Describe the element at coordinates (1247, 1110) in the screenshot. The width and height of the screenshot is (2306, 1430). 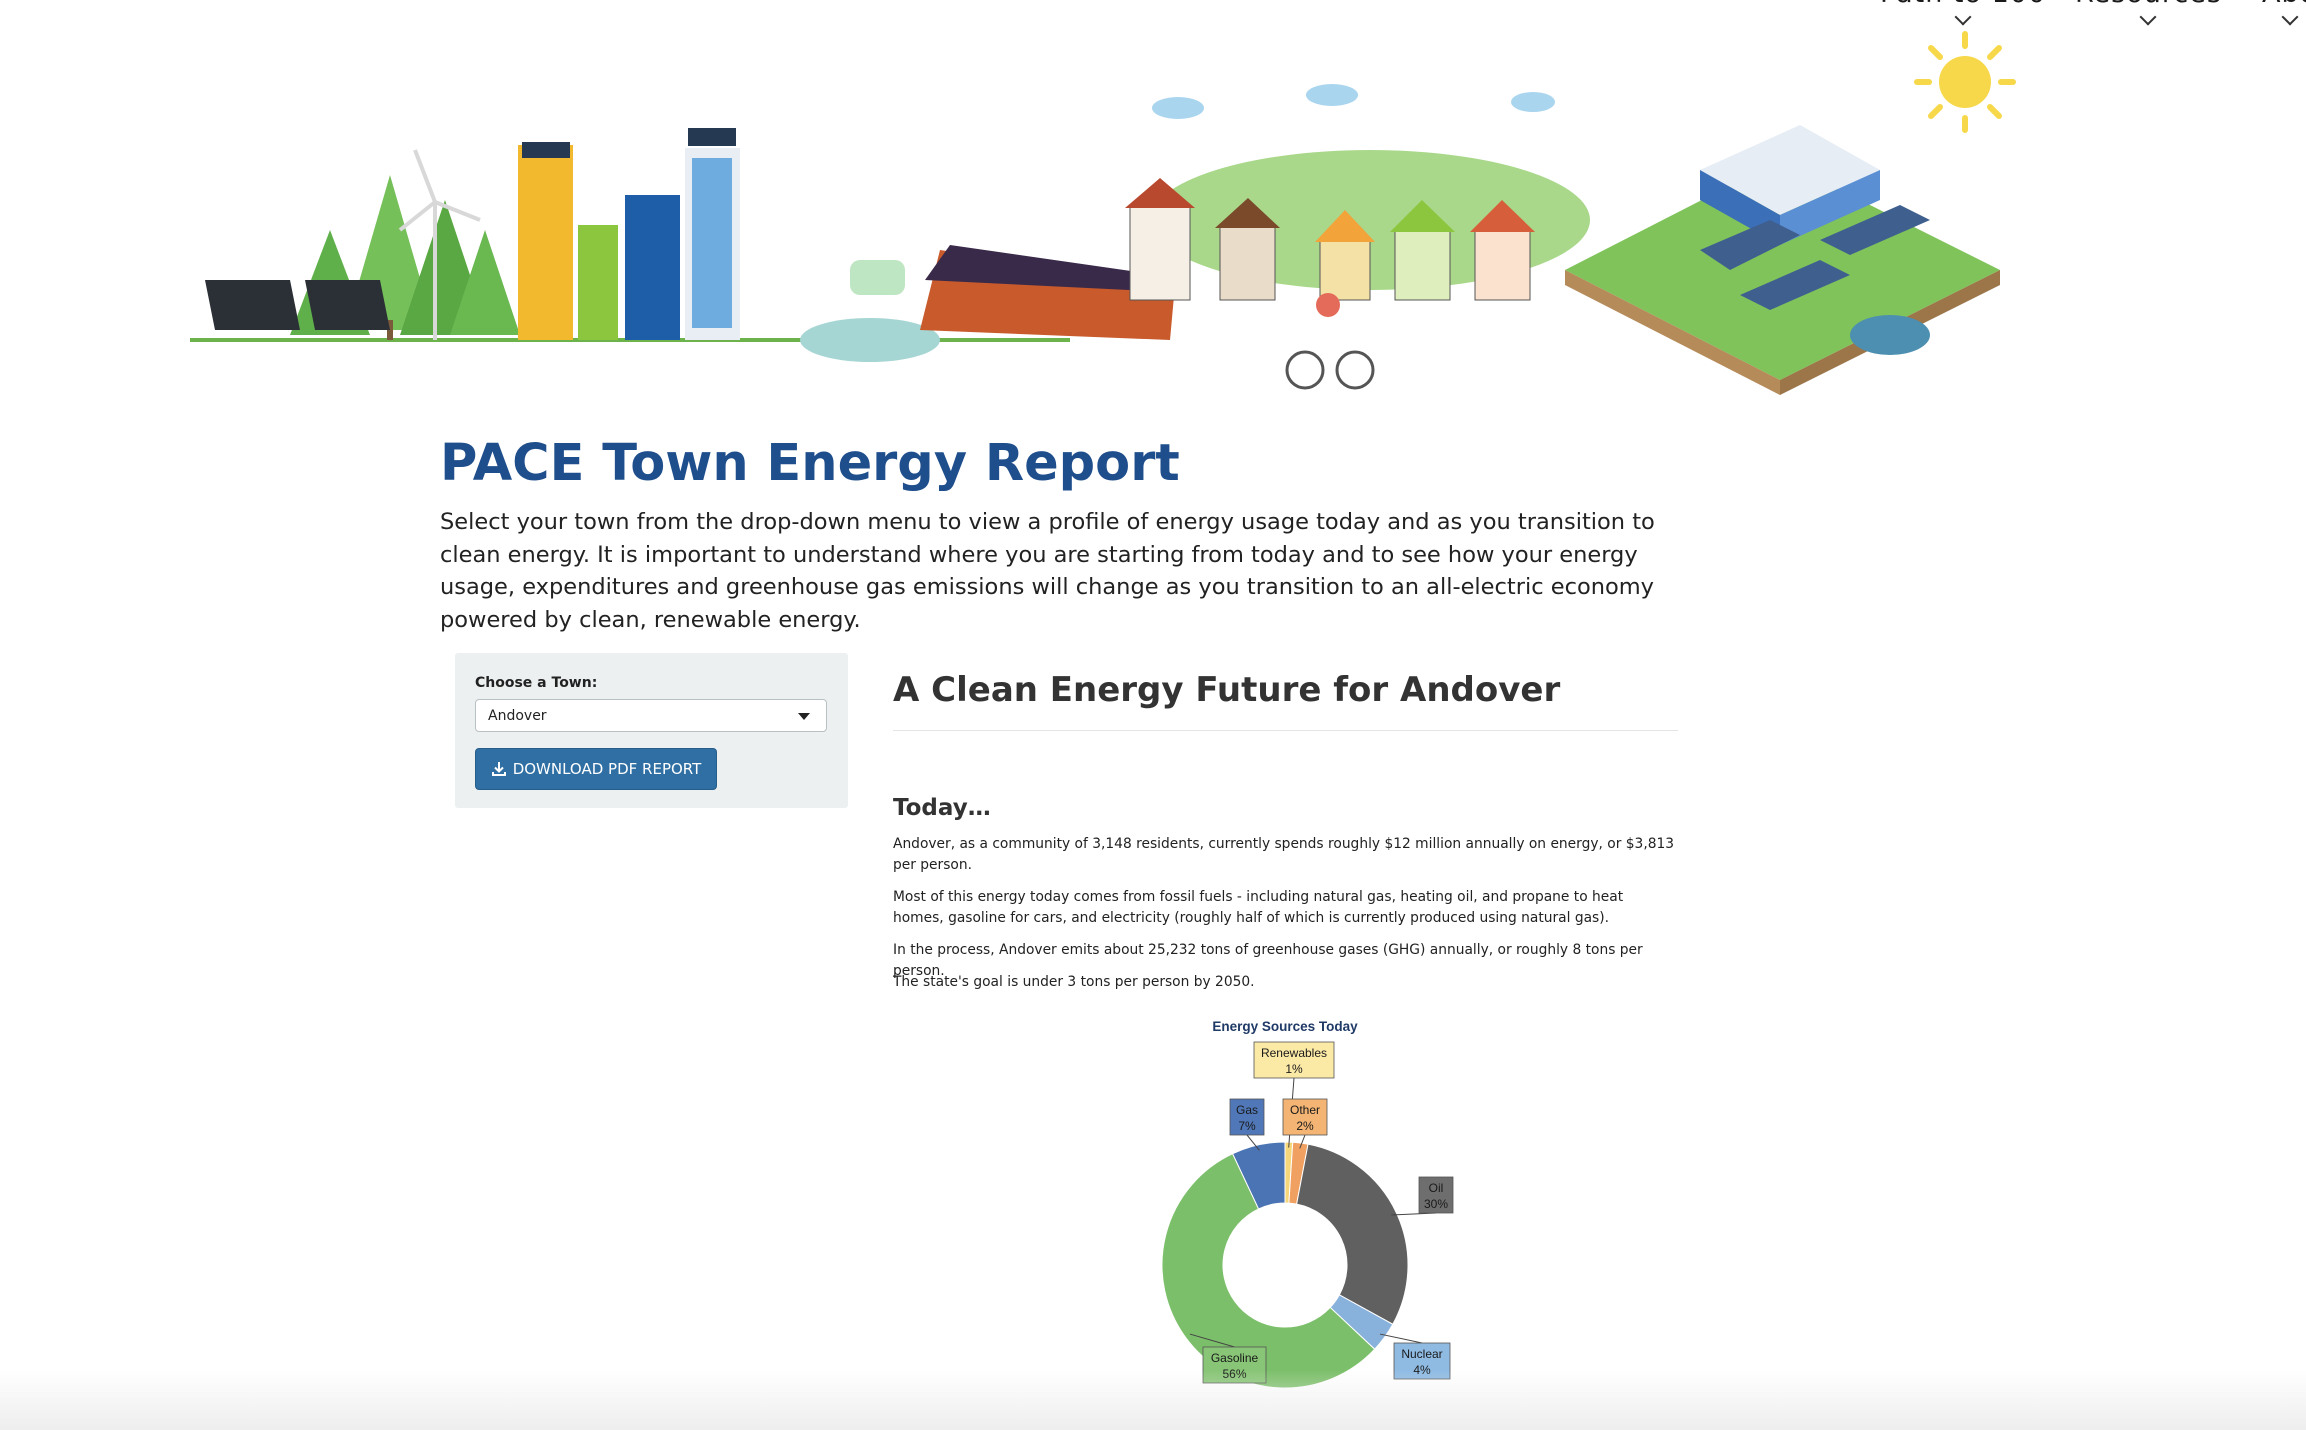
I see `slice-label-name: Gas` at that location.